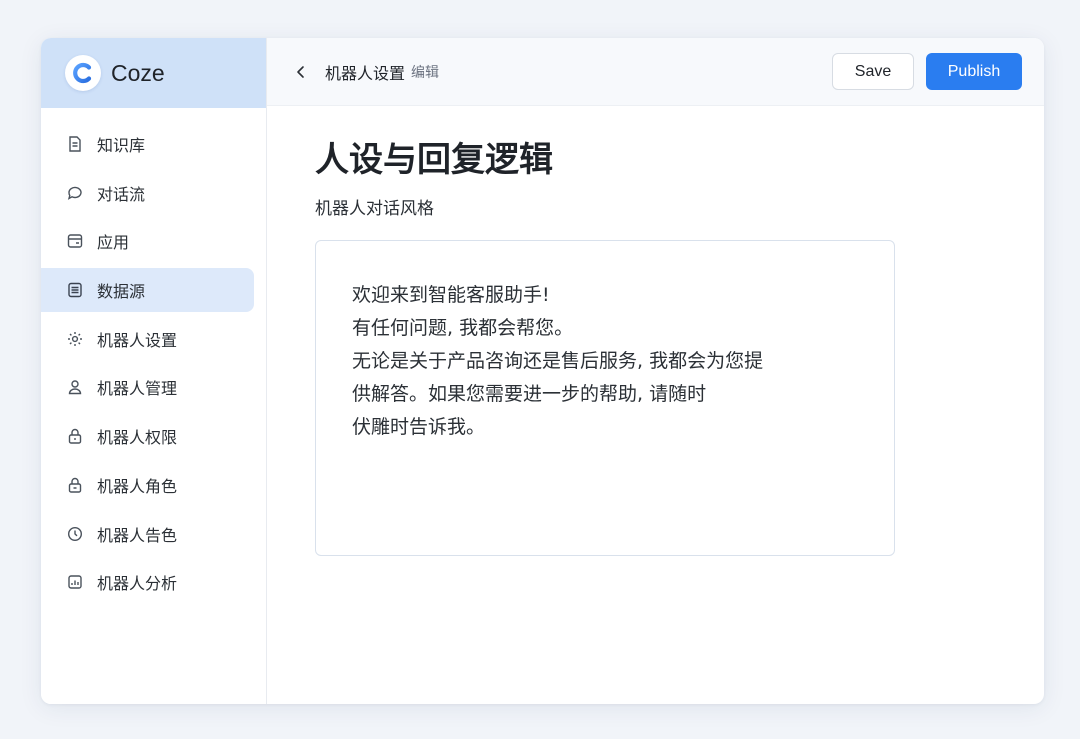 The height and width of the screenshot is (739, 1080). What do you see at coordinates (75, 339) in the screenshot?
I see `gear-icon` at bounding box center [75, 339].